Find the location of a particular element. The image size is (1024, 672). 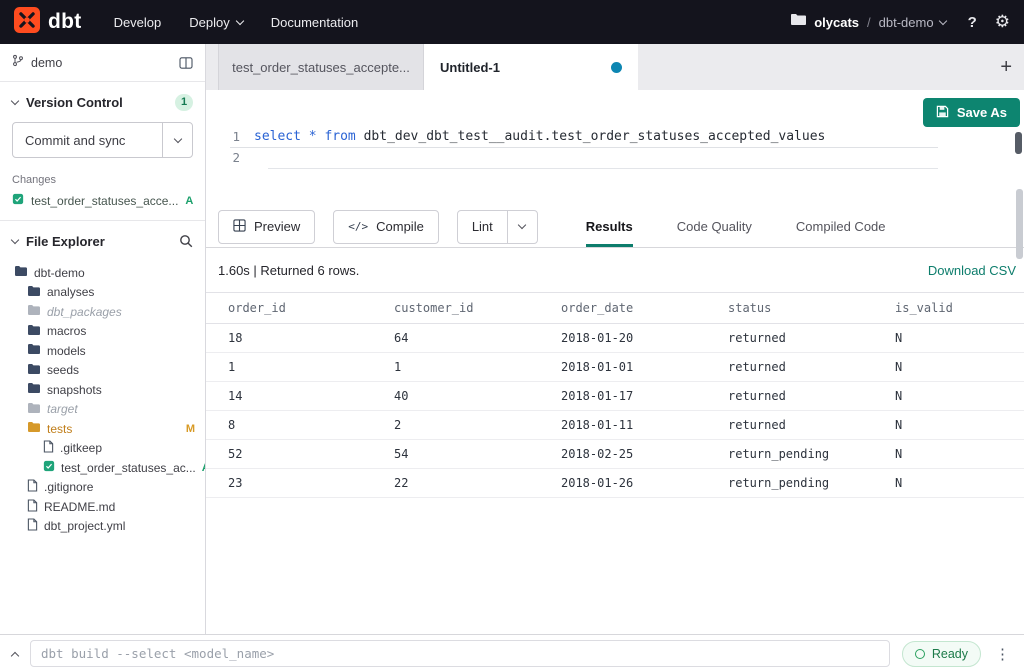

command-bar: dbt build --select <model_name> Ready ⋮ is located at coordinates (512, 653).